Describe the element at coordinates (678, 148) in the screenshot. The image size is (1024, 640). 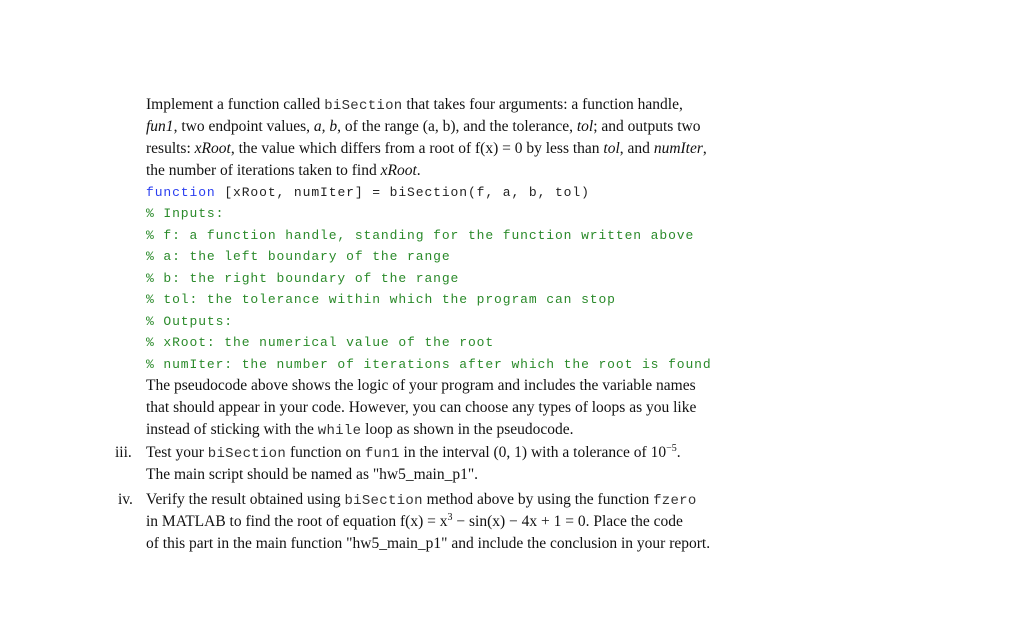
I see `text: numIter` at that location.